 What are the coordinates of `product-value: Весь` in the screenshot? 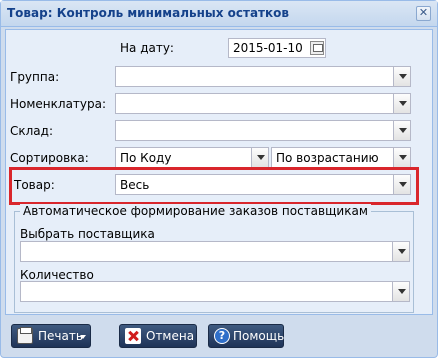 It's located at (135, 185).